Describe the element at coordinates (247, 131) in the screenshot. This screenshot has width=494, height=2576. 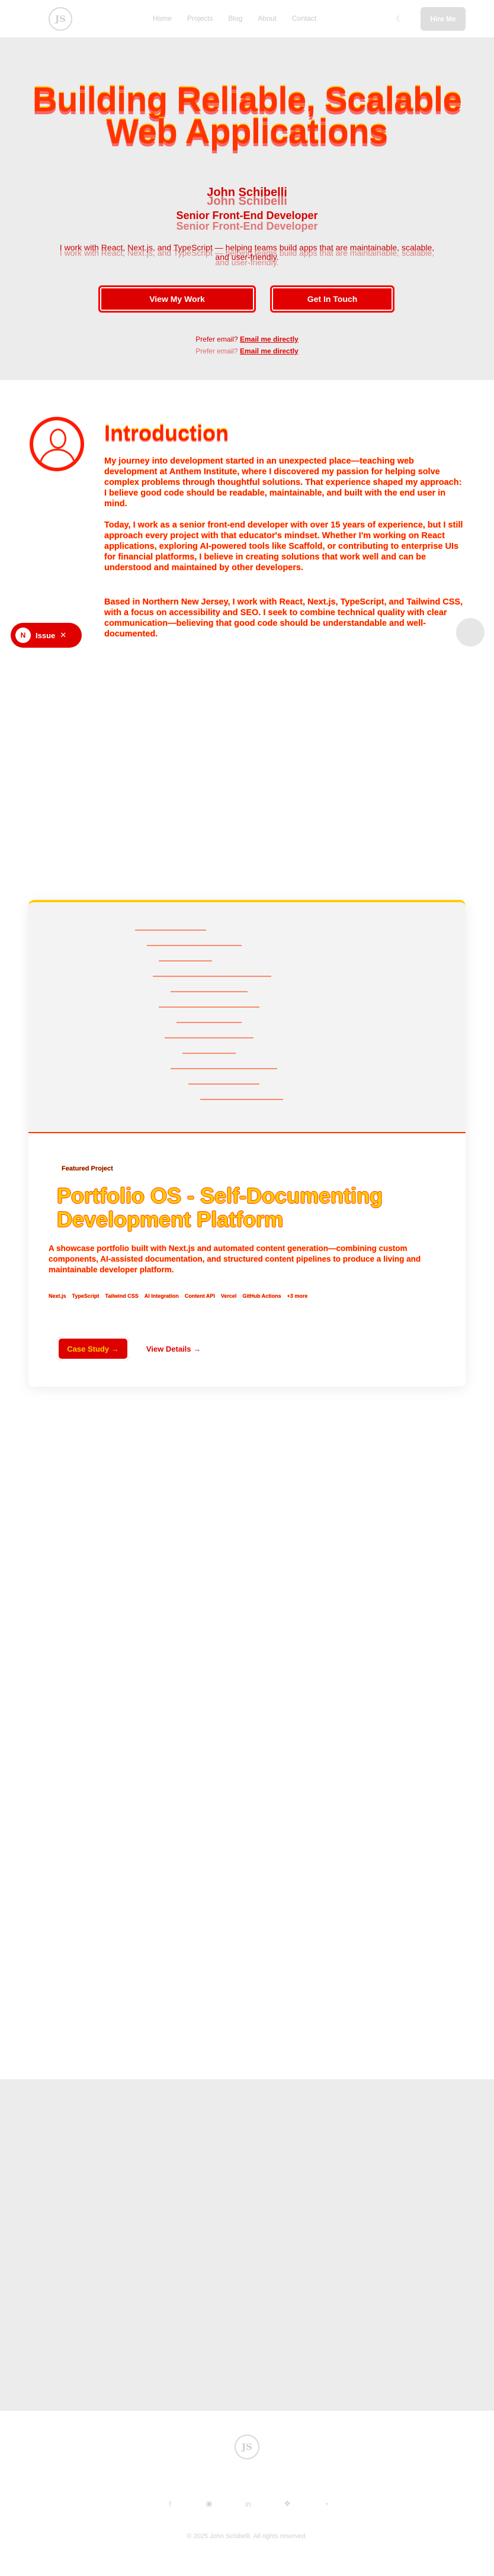
I see `hero-title-line-2: Web Applications` at that location.